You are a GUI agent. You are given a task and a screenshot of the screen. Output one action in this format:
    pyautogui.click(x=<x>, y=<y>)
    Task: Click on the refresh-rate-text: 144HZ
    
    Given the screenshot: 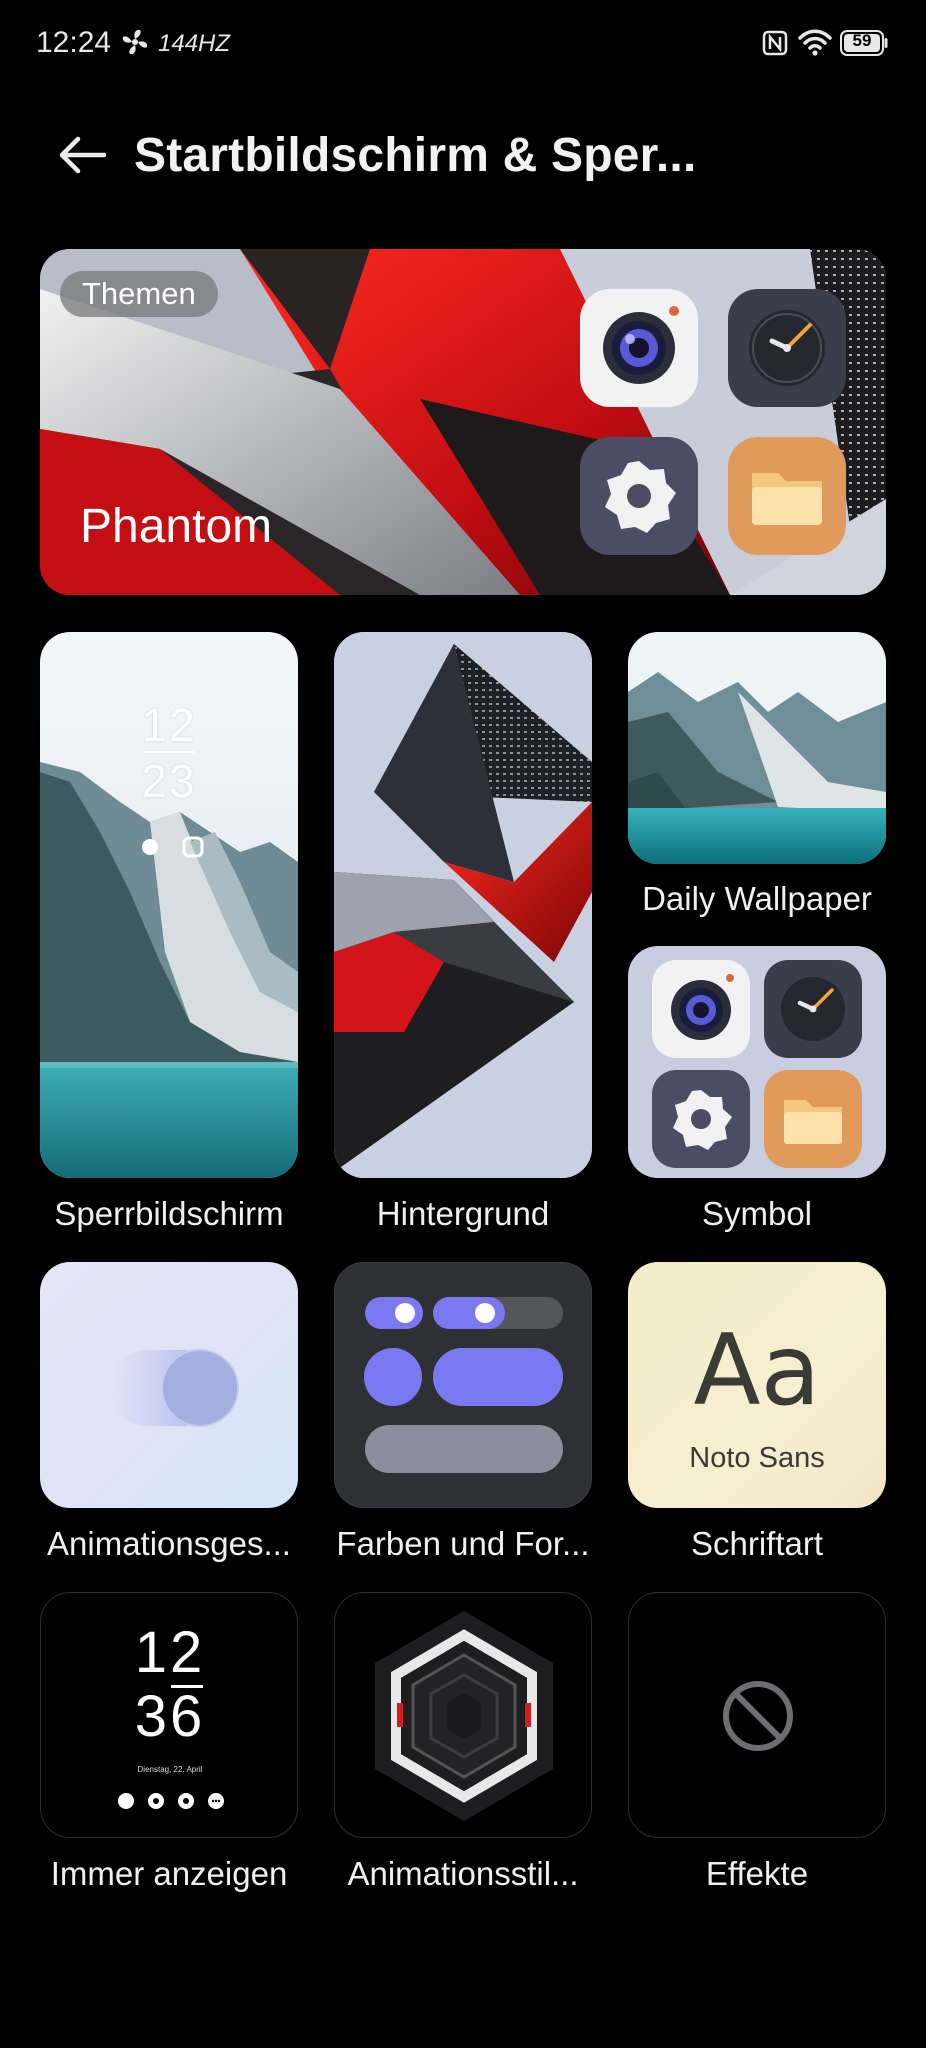 What is the action you would take?
    pyautogui.click(x=194, y=43)
    